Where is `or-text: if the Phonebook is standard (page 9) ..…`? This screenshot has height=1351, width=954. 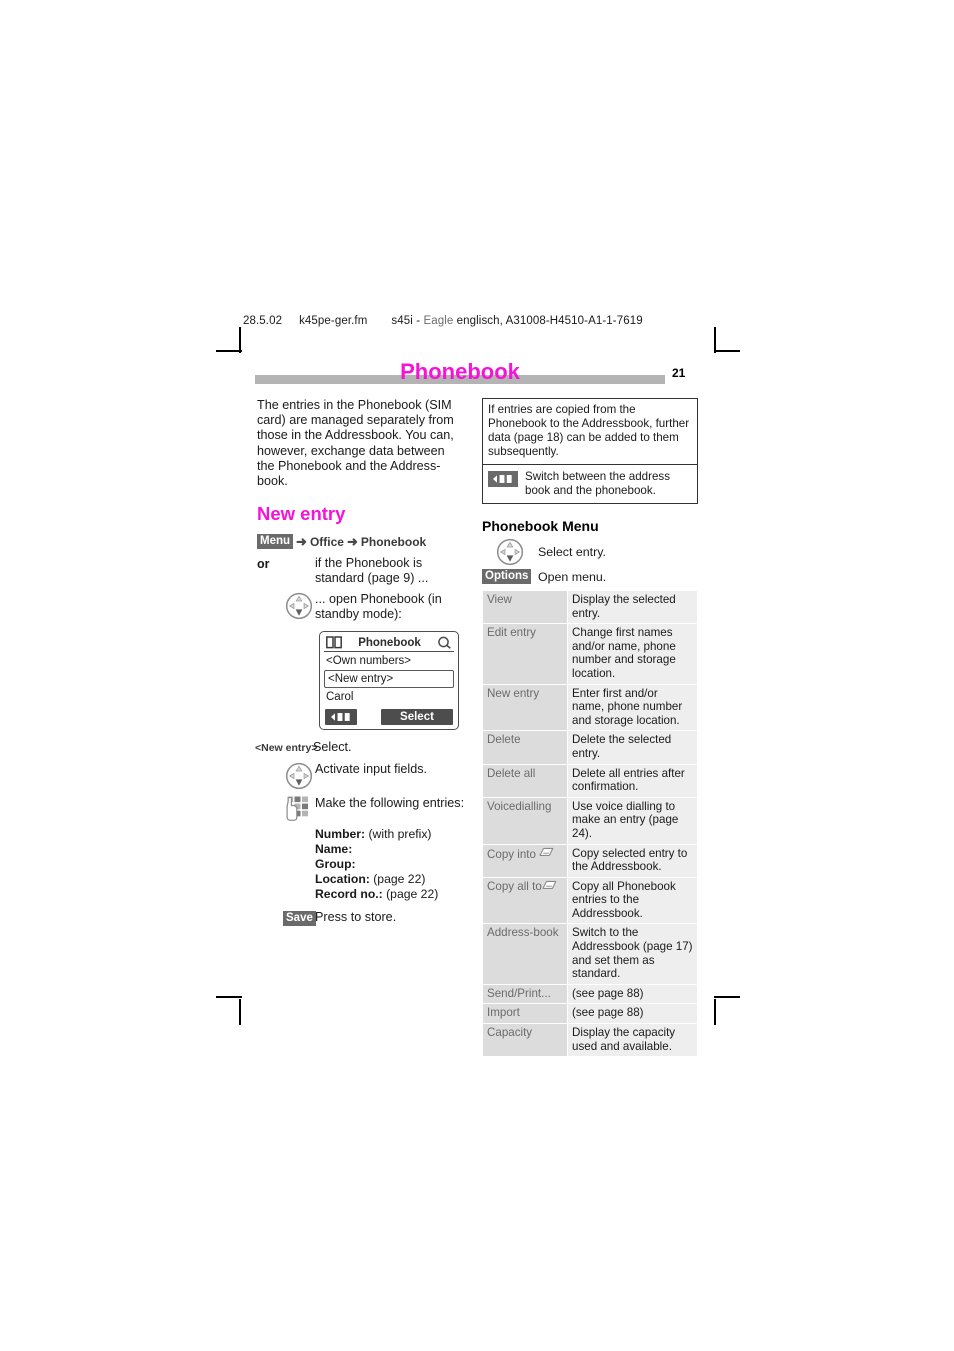 or-text: if the Phonebook is standard (page 9) ..… is located at coordinates (372, 570).